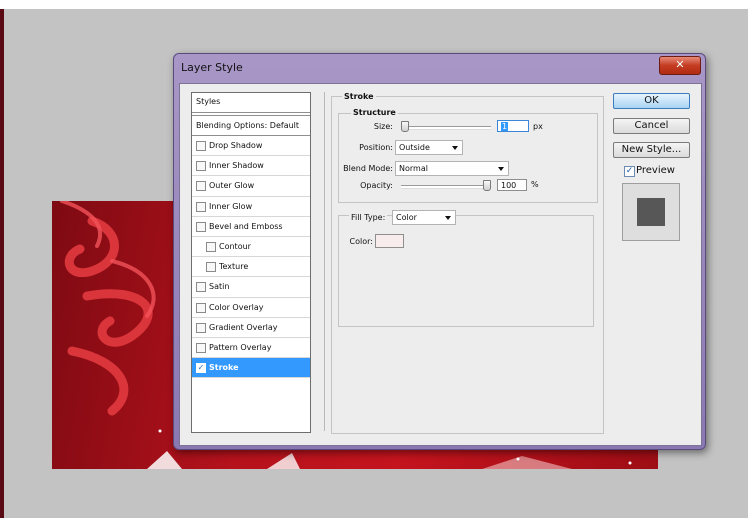 The width and height of the screenshot is (748, 518). Describe the element at coordinates (359, 96) in the screenshot. I see `stroke-section-title: Stroke` at that location.